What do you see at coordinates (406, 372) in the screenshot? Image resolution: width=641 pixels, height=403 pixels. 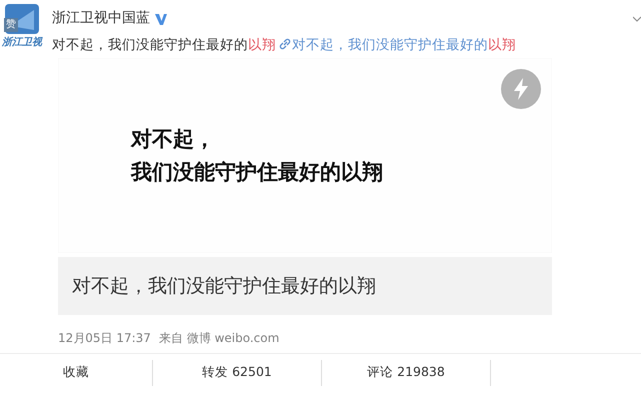 I see `action-button: 评论 219838` at bounding box center [406, 372].